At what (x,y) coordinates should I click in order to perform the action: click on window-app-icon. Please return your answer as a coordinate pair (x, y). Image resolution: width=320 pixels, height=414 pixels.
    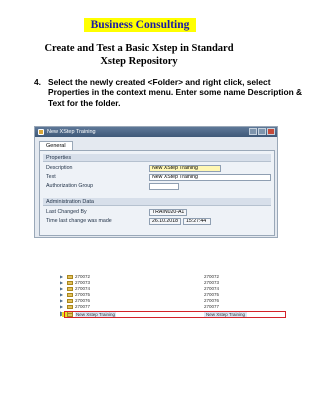
    Looking at the image, I should click on (41, 132).